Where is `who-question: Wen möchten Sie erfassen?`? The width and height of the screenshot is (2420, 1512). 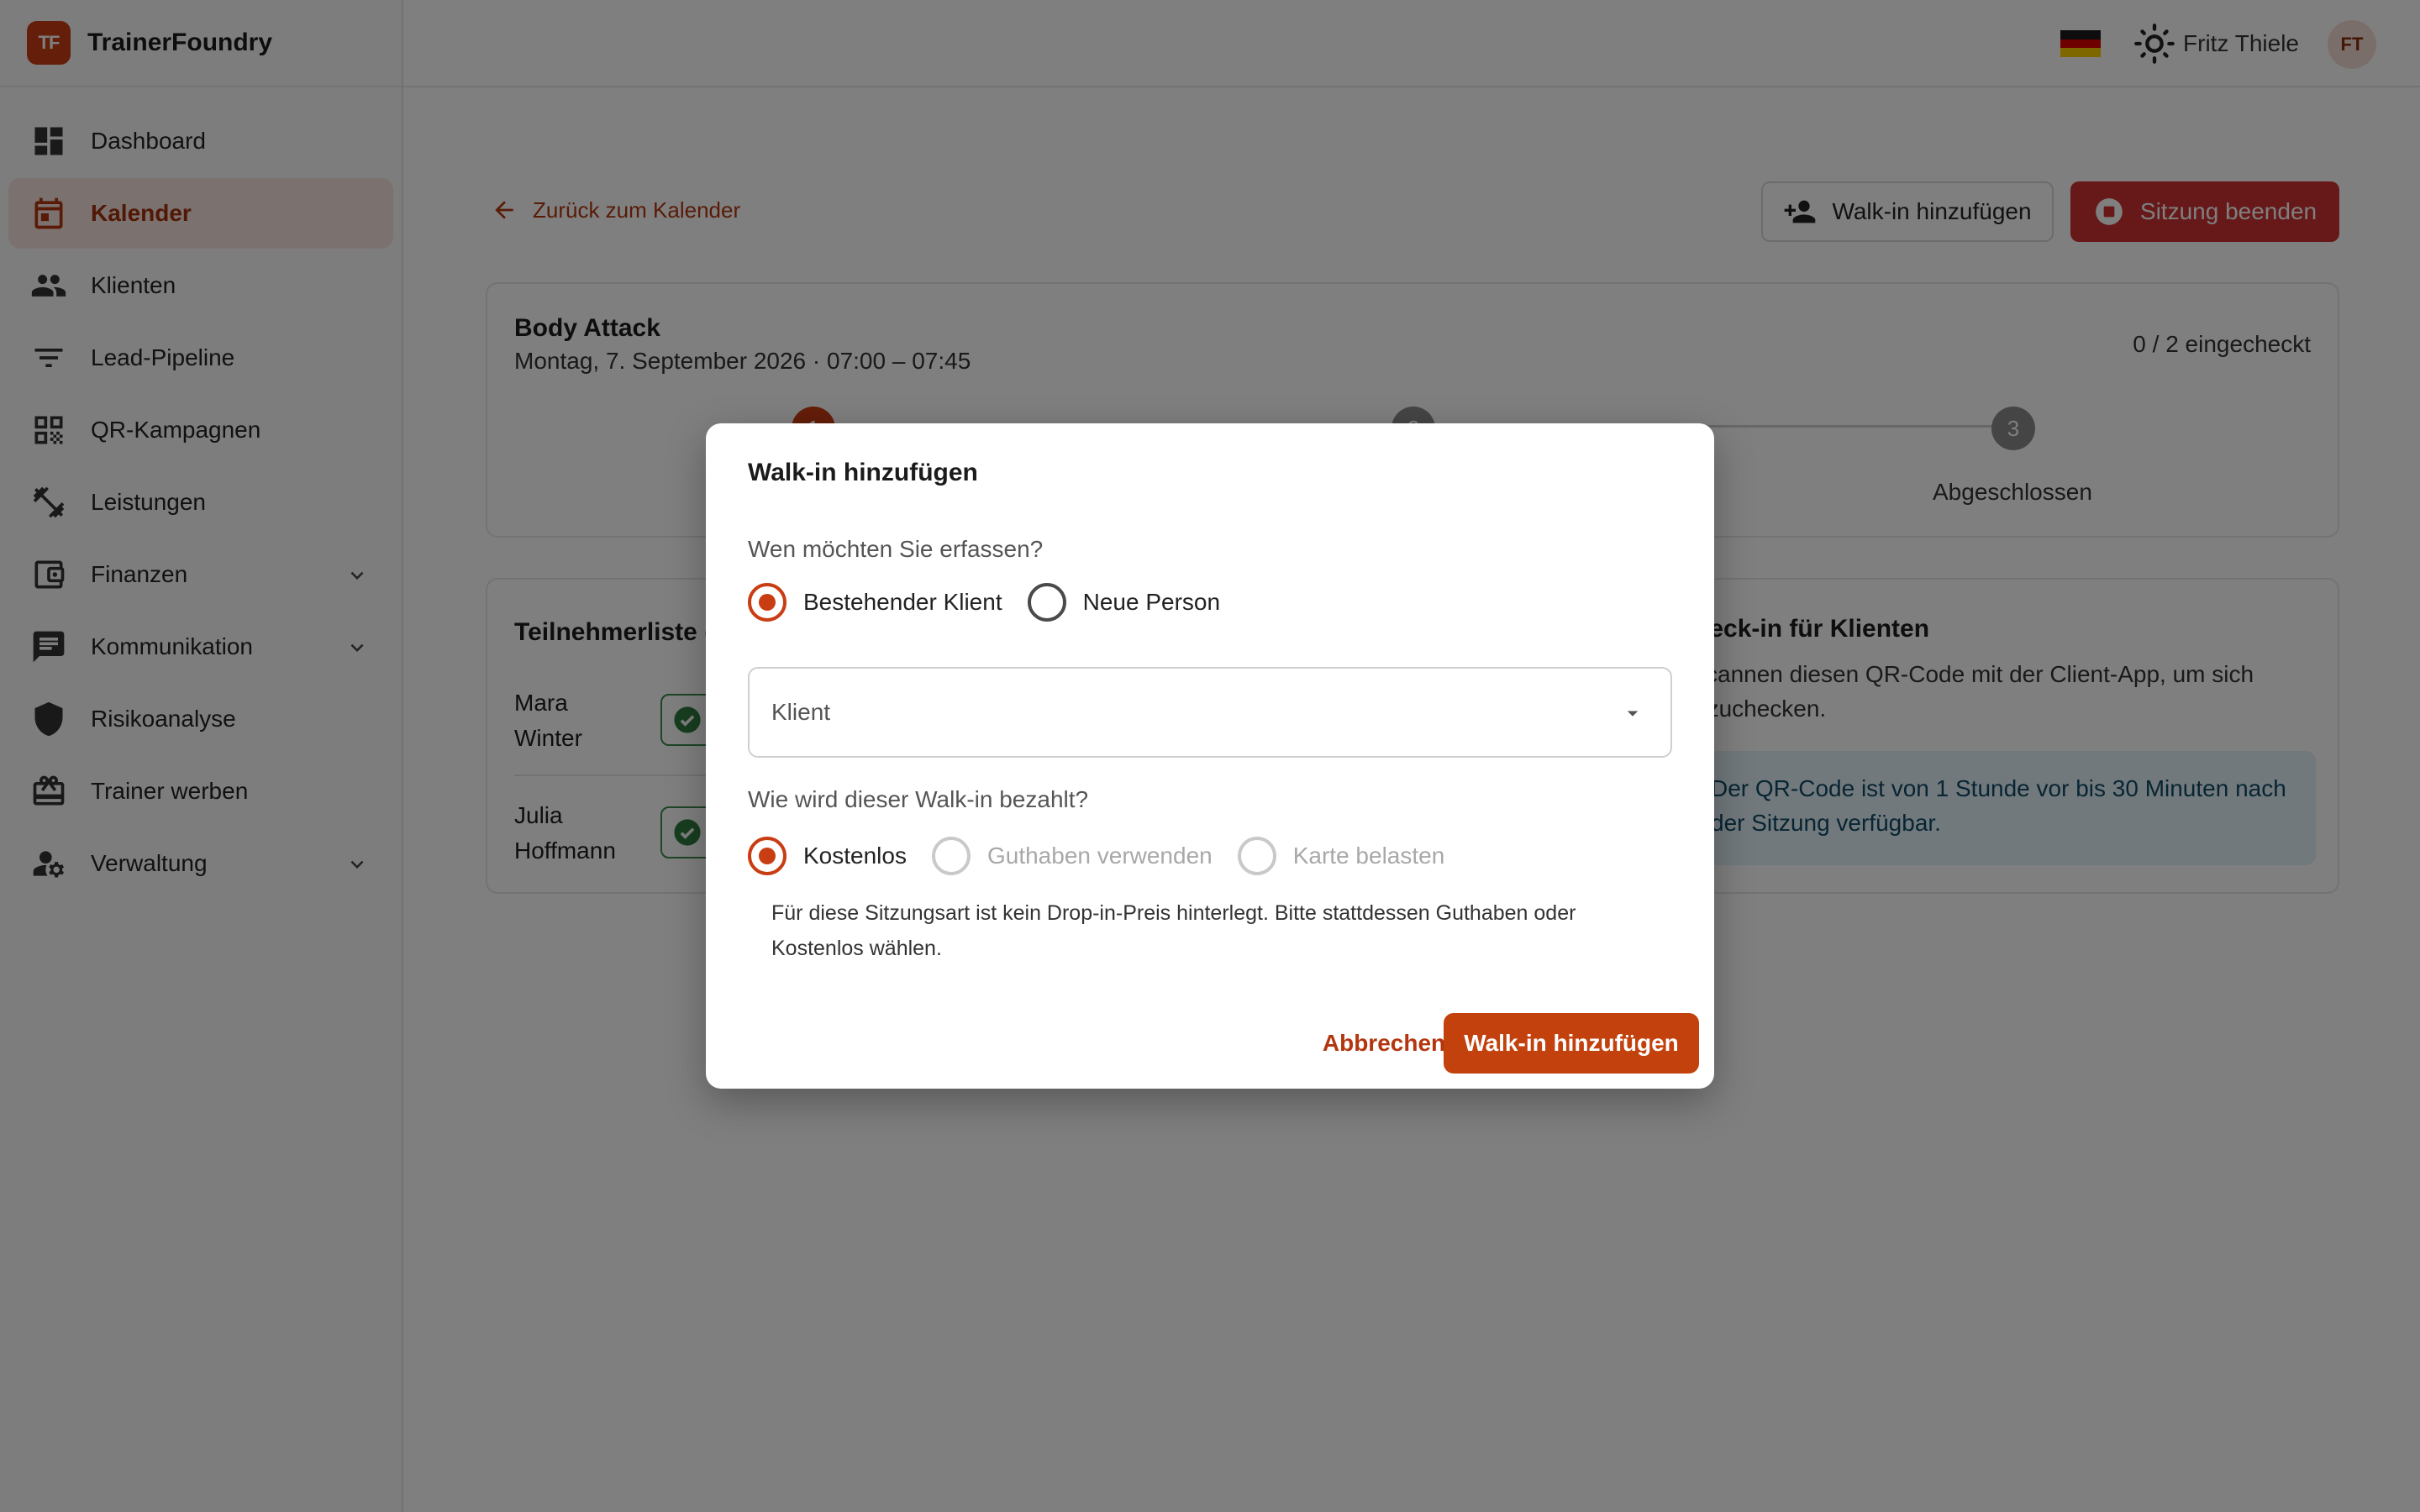
who-question: Wen möchten Sie erfassen? is located at coordinates (896, 549).